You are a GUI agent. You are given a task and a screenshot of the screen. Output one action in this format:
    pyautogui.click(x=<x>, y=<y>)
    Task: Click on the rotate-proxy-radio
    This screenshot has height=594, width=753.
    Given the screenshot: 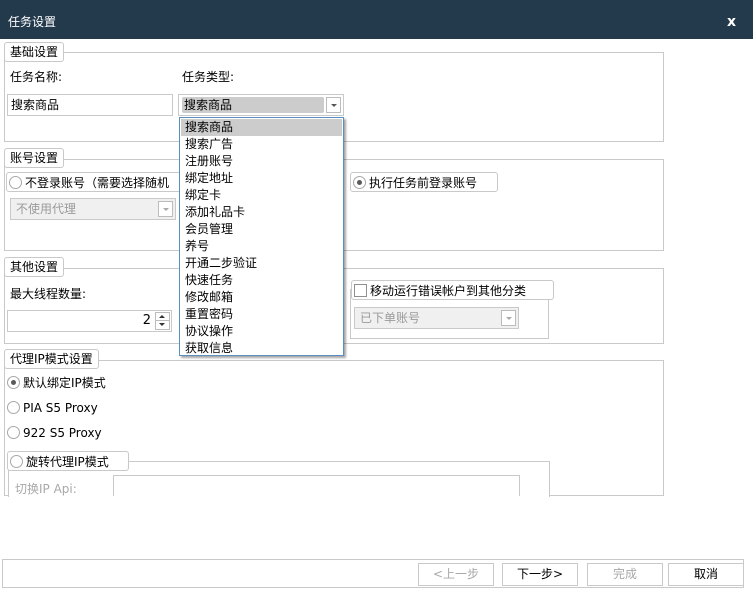 What is the action you would take?
    pyautogui.click(x=16, y=461)
    